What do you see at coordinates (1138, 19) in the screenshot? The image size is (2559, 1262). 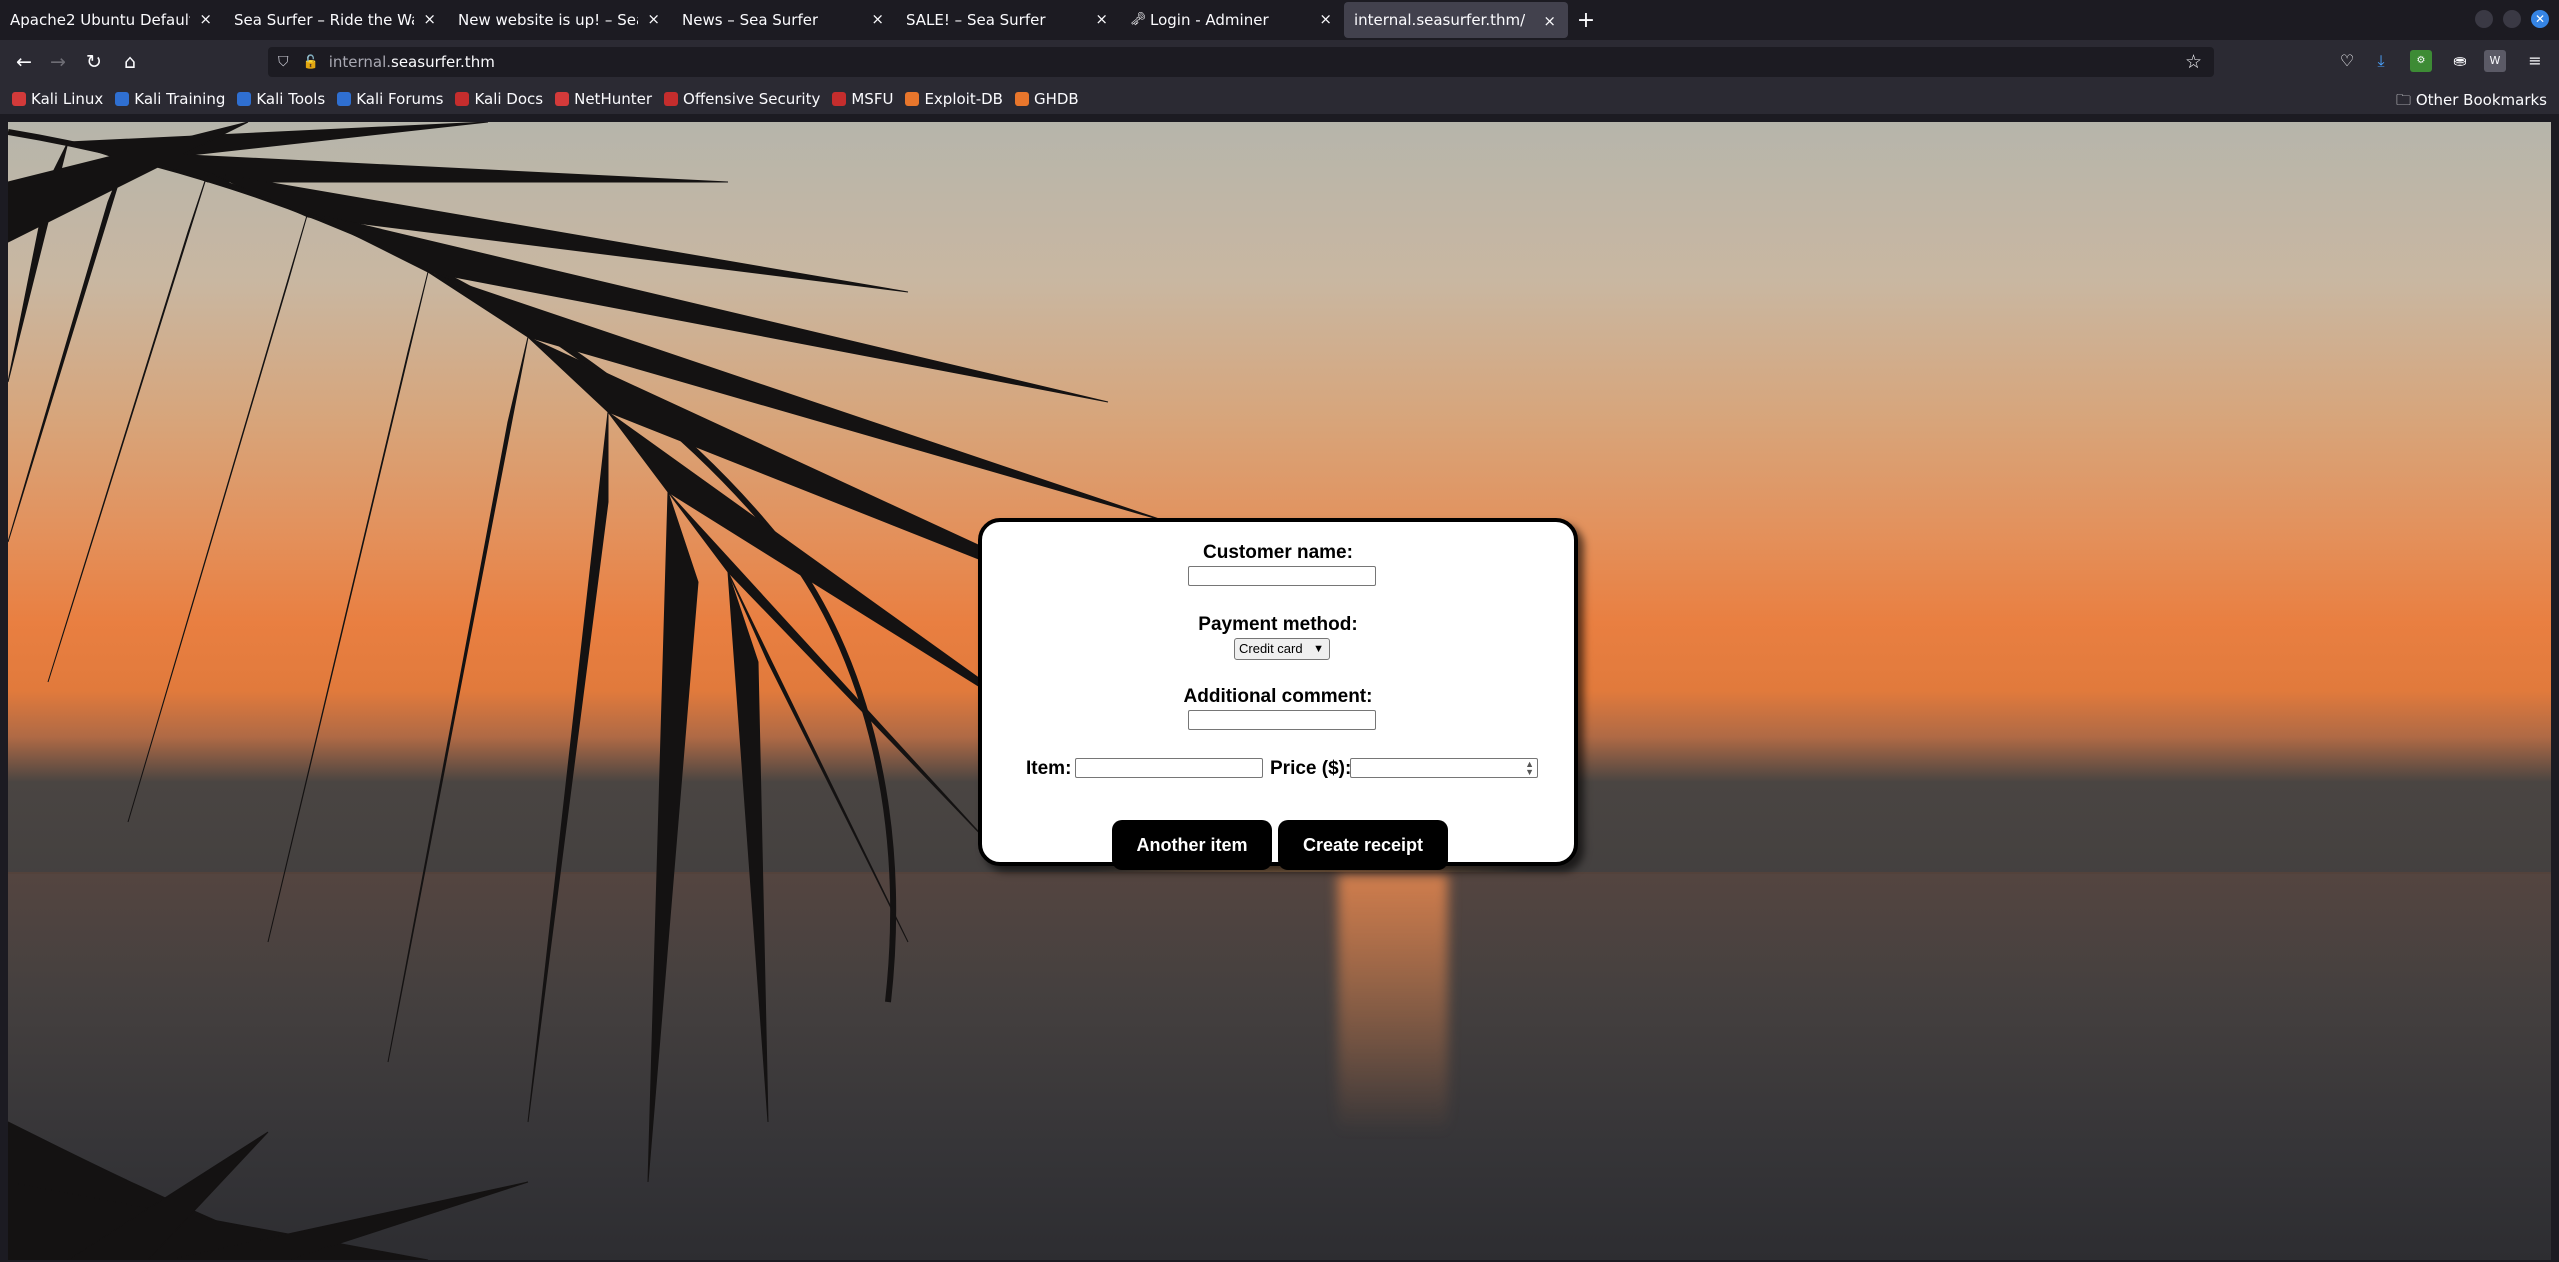 I see `adminer-icon: 🗝` at bounding box center [1138, 19].